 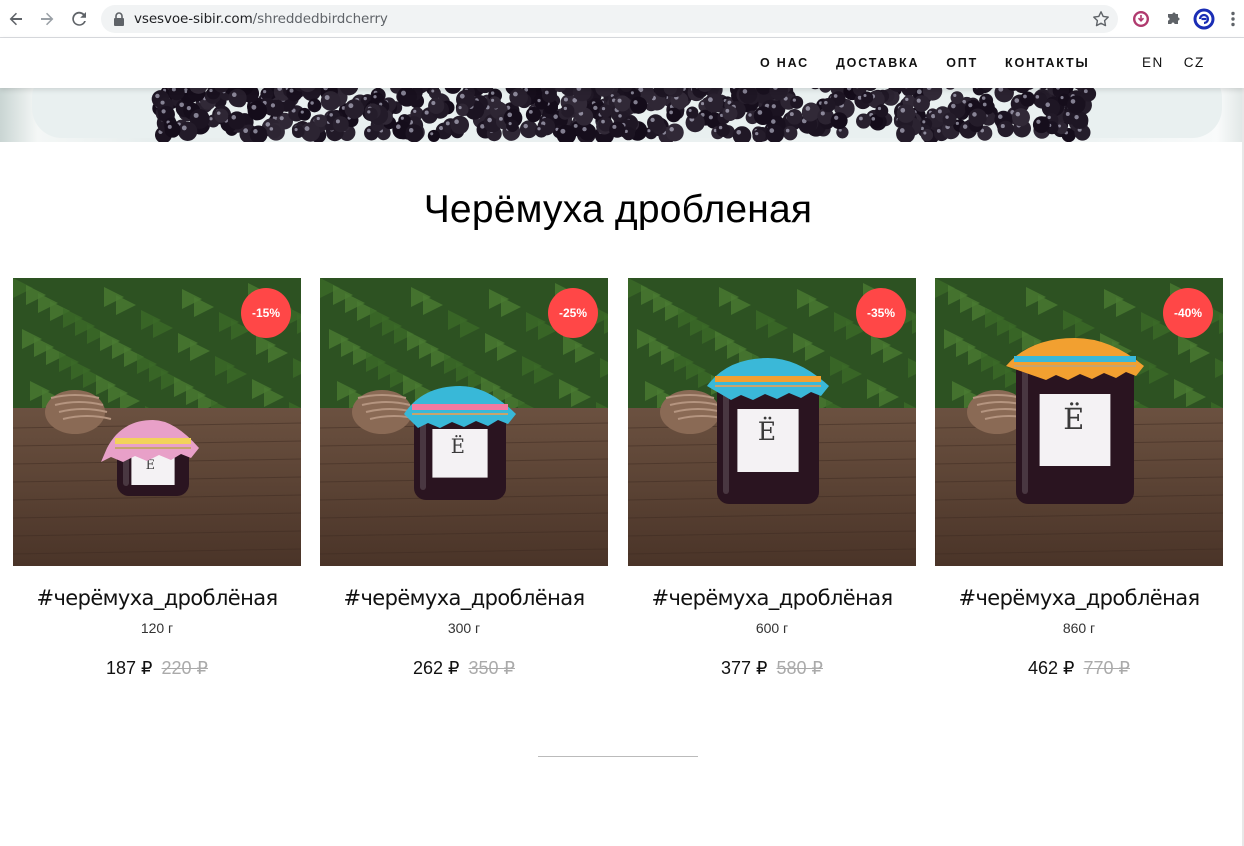 What do you see at coordinates (938, 63) in the screenshot?
I see `main-menu: О НАС ДОСТАВКА ОПТ КОНТАКТЫ` at bounding box center [938, 63].